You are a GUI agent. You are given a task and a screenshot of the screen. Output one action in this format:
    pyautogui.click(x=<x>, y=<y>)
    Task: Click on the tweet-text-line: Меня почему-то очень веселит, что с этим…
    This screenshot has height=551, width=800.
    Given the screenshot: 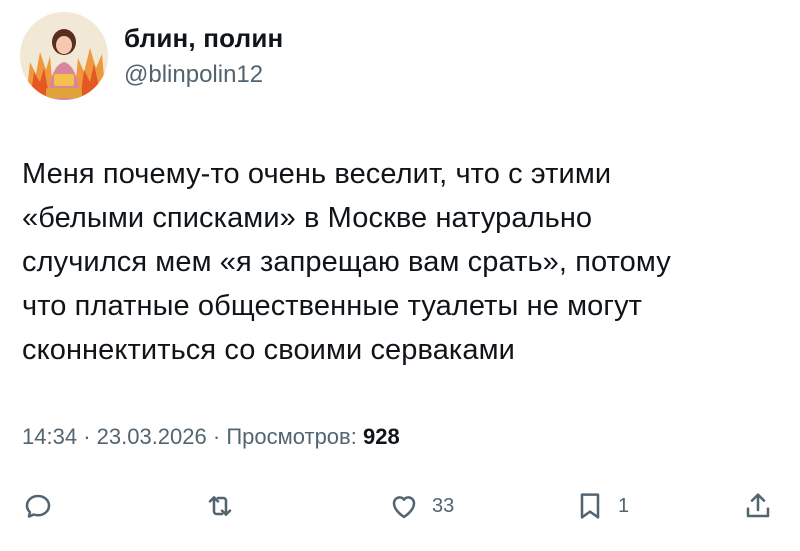 What is the action you would take?
    pyautogui.click(x=317, y=174)
    